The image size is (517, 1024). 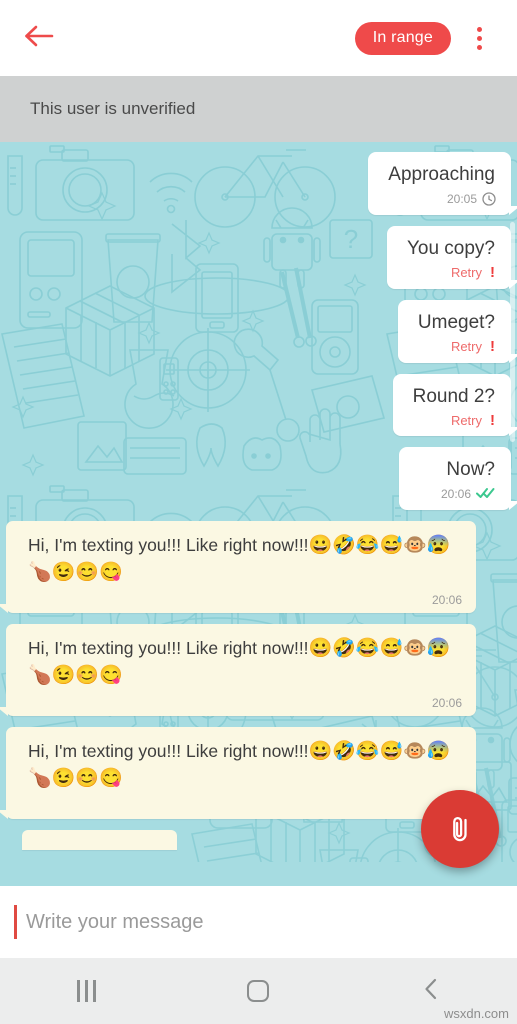 I want to click on outgoing-message-bubble: Approaching 20:05, so click(x=442, y=183).